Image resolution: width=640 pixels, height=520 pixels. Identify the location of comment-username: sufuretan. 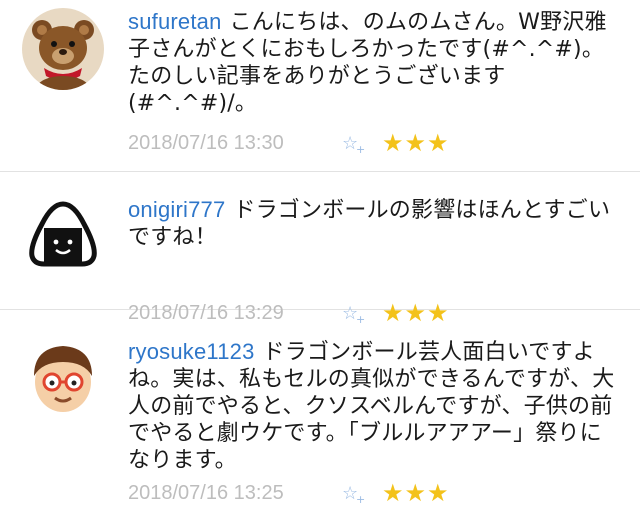
(175, 21).